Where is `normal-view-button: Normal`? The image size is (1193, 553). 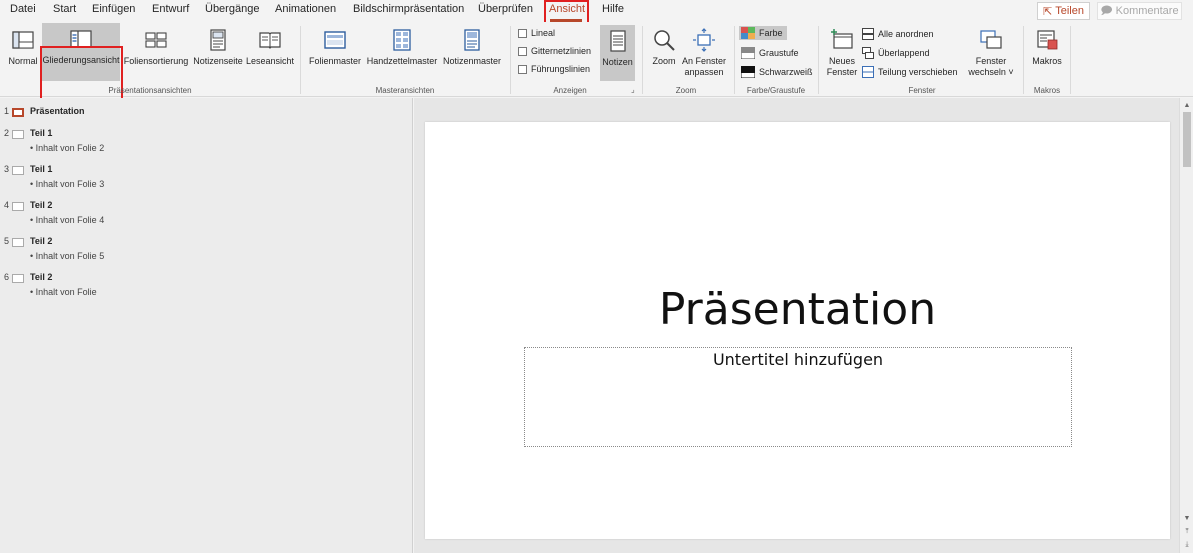 normal-view-button: Normal is located at coordinates (23, 45).